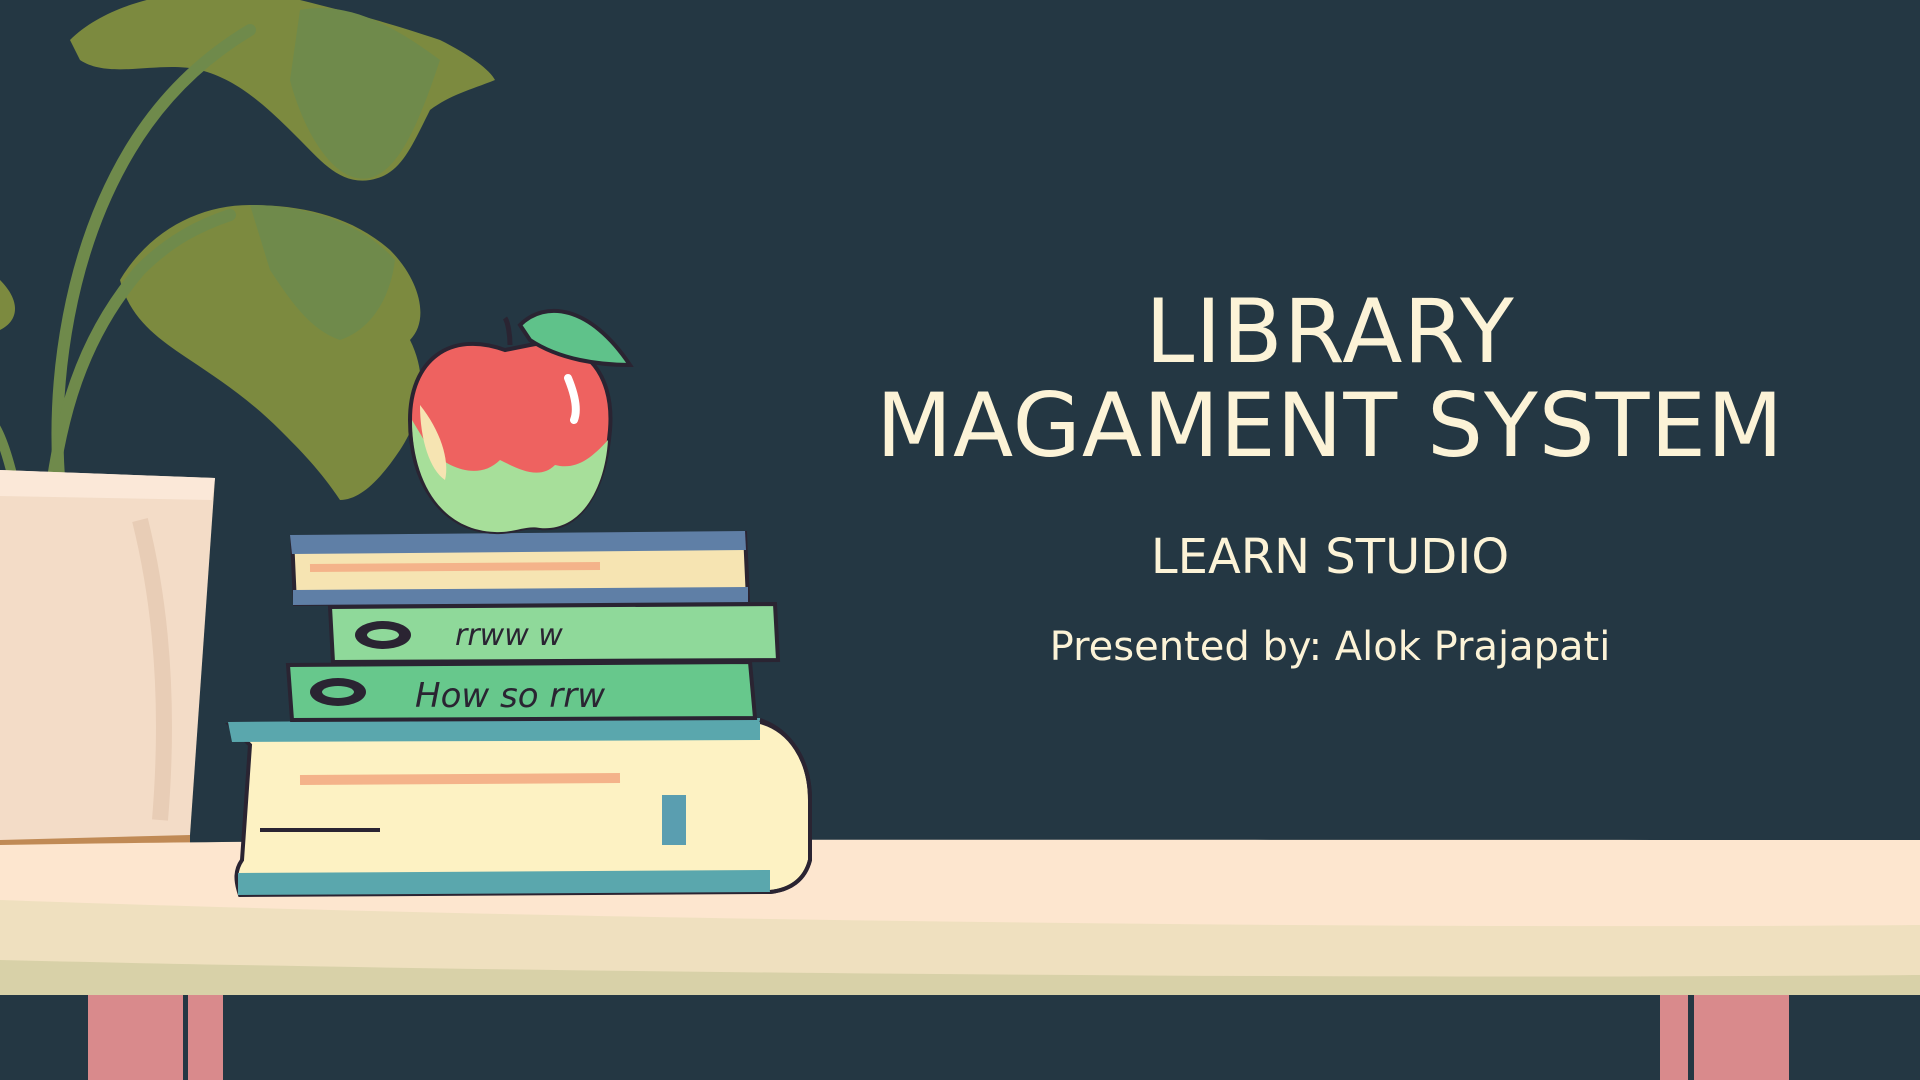 Image resolution: width=1920 pixels, height=1080 pixels. What do you see at coordinates (1330, 557) in the screenshot?
I see `subtitle: LEARN STUDIO` at bounding box center [1330, 557].